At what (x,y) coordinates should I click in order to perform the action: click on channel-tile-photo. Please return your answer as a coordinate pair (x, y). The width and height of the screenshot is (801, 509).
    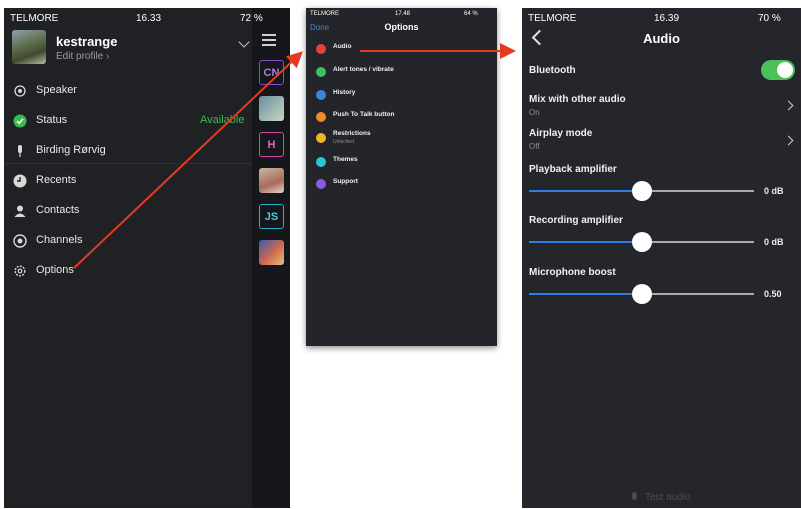
    Looking at the image, I should click on (271, 252).